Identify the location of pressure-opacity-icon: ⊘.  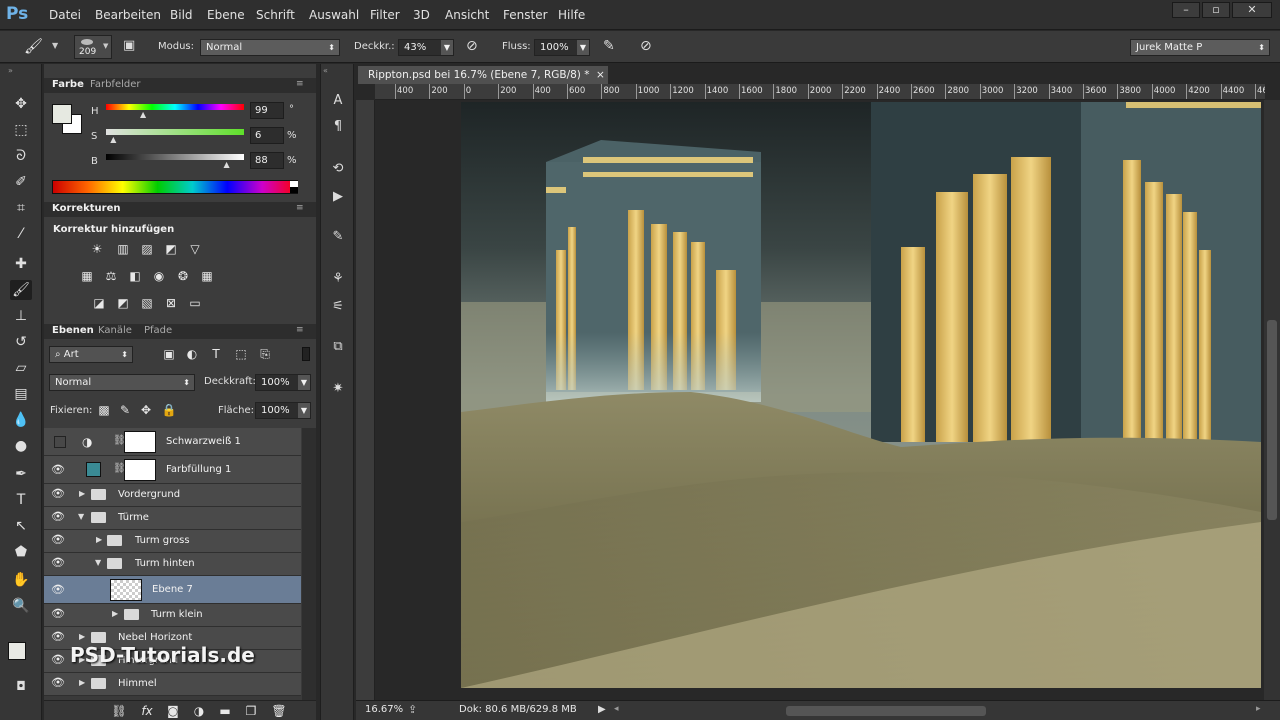
(472, 46).